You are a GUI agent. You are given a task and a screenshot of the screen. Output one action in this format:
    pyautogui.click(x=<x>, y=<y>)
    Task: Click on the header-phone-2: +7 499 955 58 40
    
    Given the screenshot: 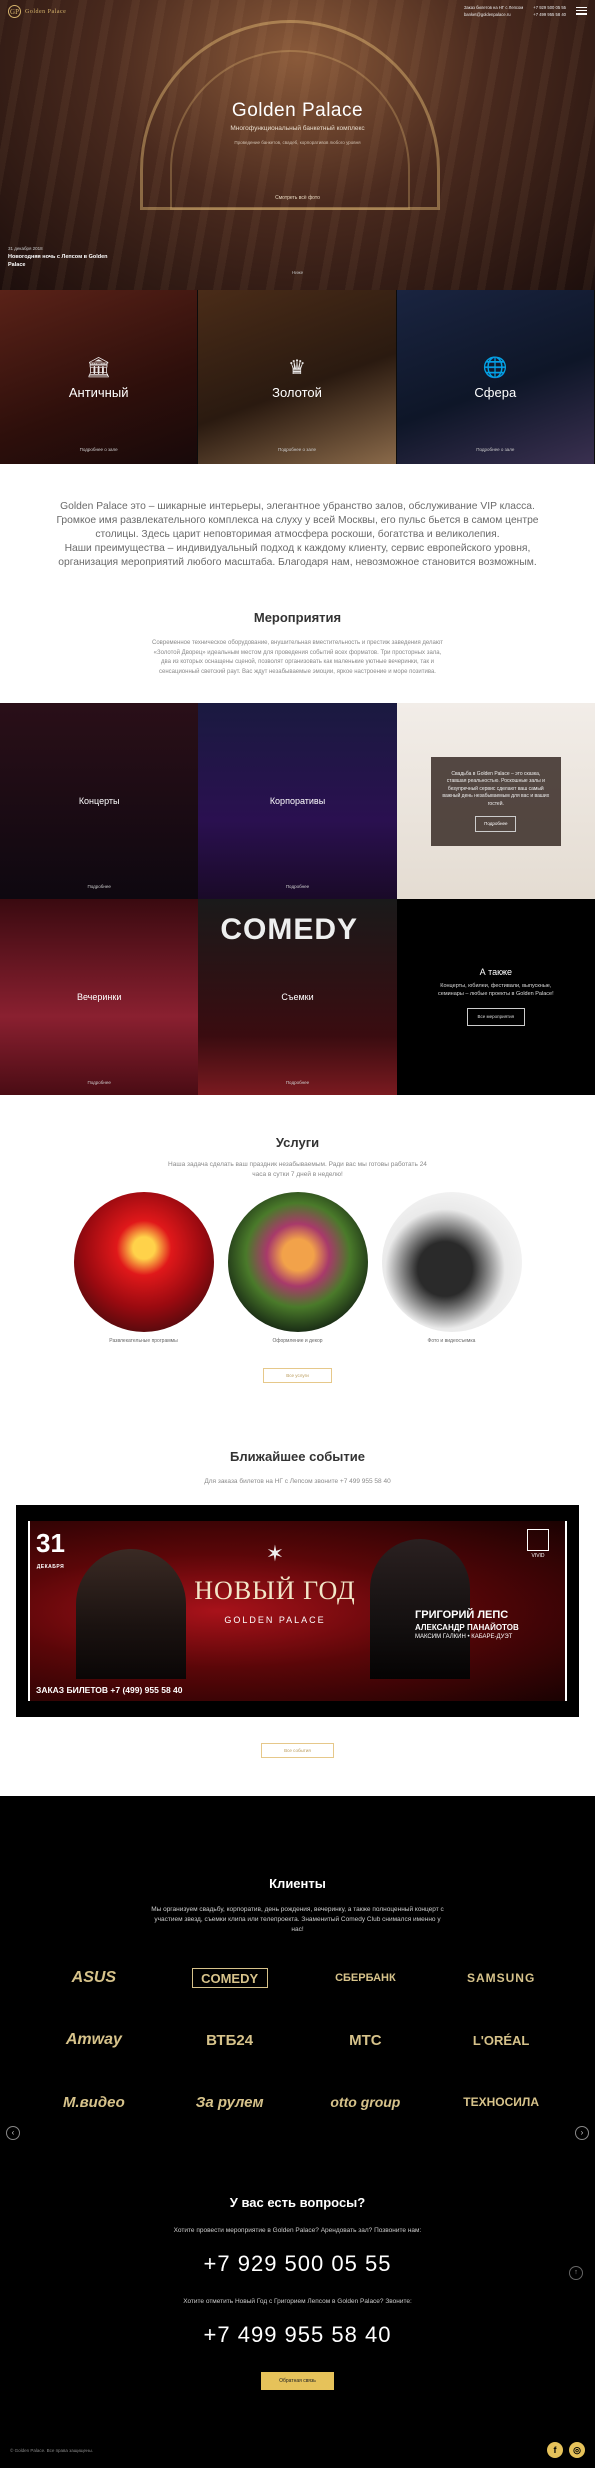 What is the action you would take?
    pyautogui.click(x=549, y=15)
    